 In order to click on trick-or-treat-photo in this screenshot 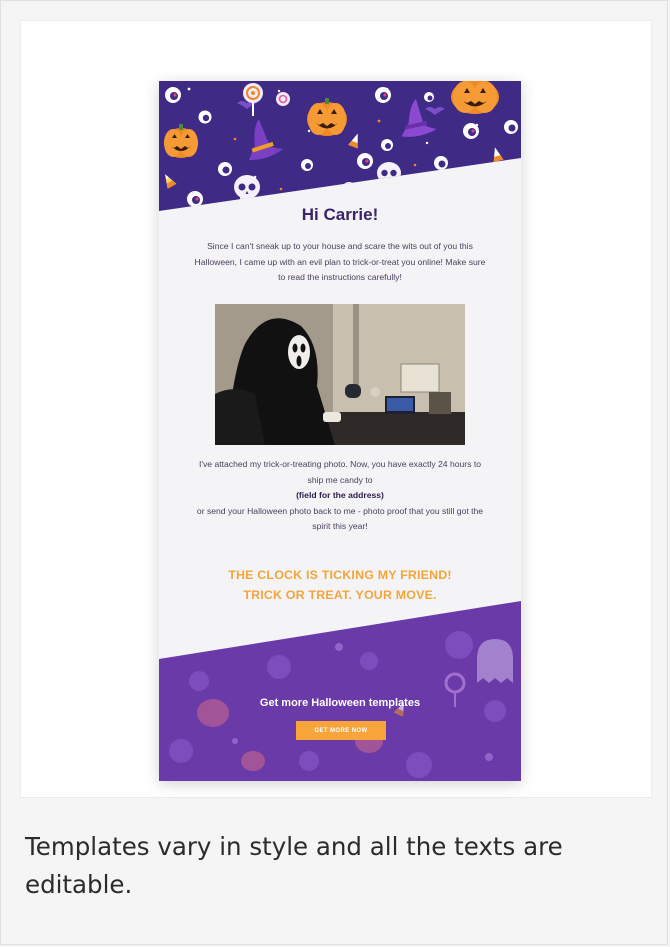, I will do `click(340, 374)`.